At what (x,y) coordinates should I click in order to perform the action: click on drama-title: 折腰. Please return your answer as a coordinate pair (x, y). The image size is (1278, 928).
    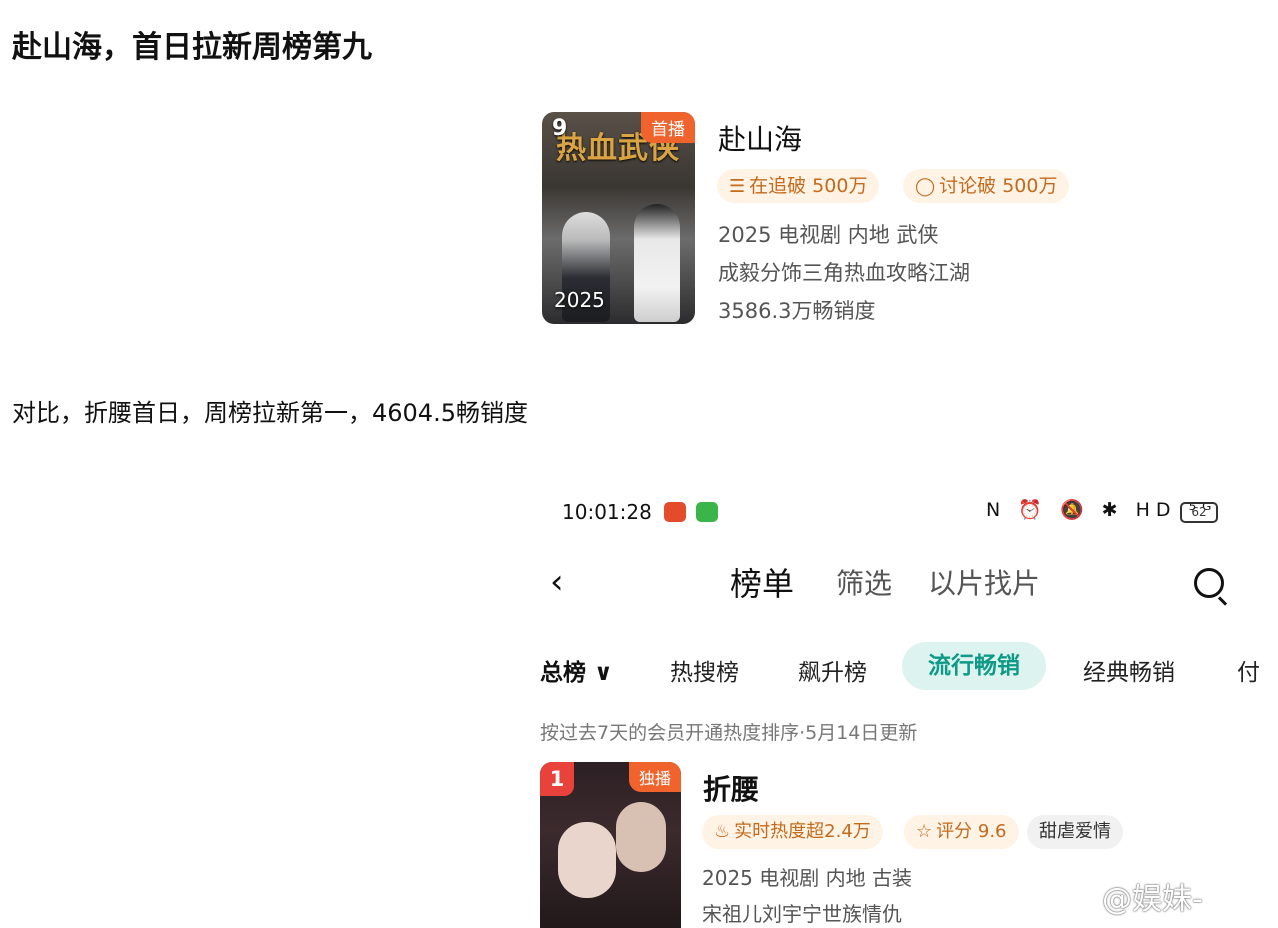
    Looking at the image, I should click on (731, 788).